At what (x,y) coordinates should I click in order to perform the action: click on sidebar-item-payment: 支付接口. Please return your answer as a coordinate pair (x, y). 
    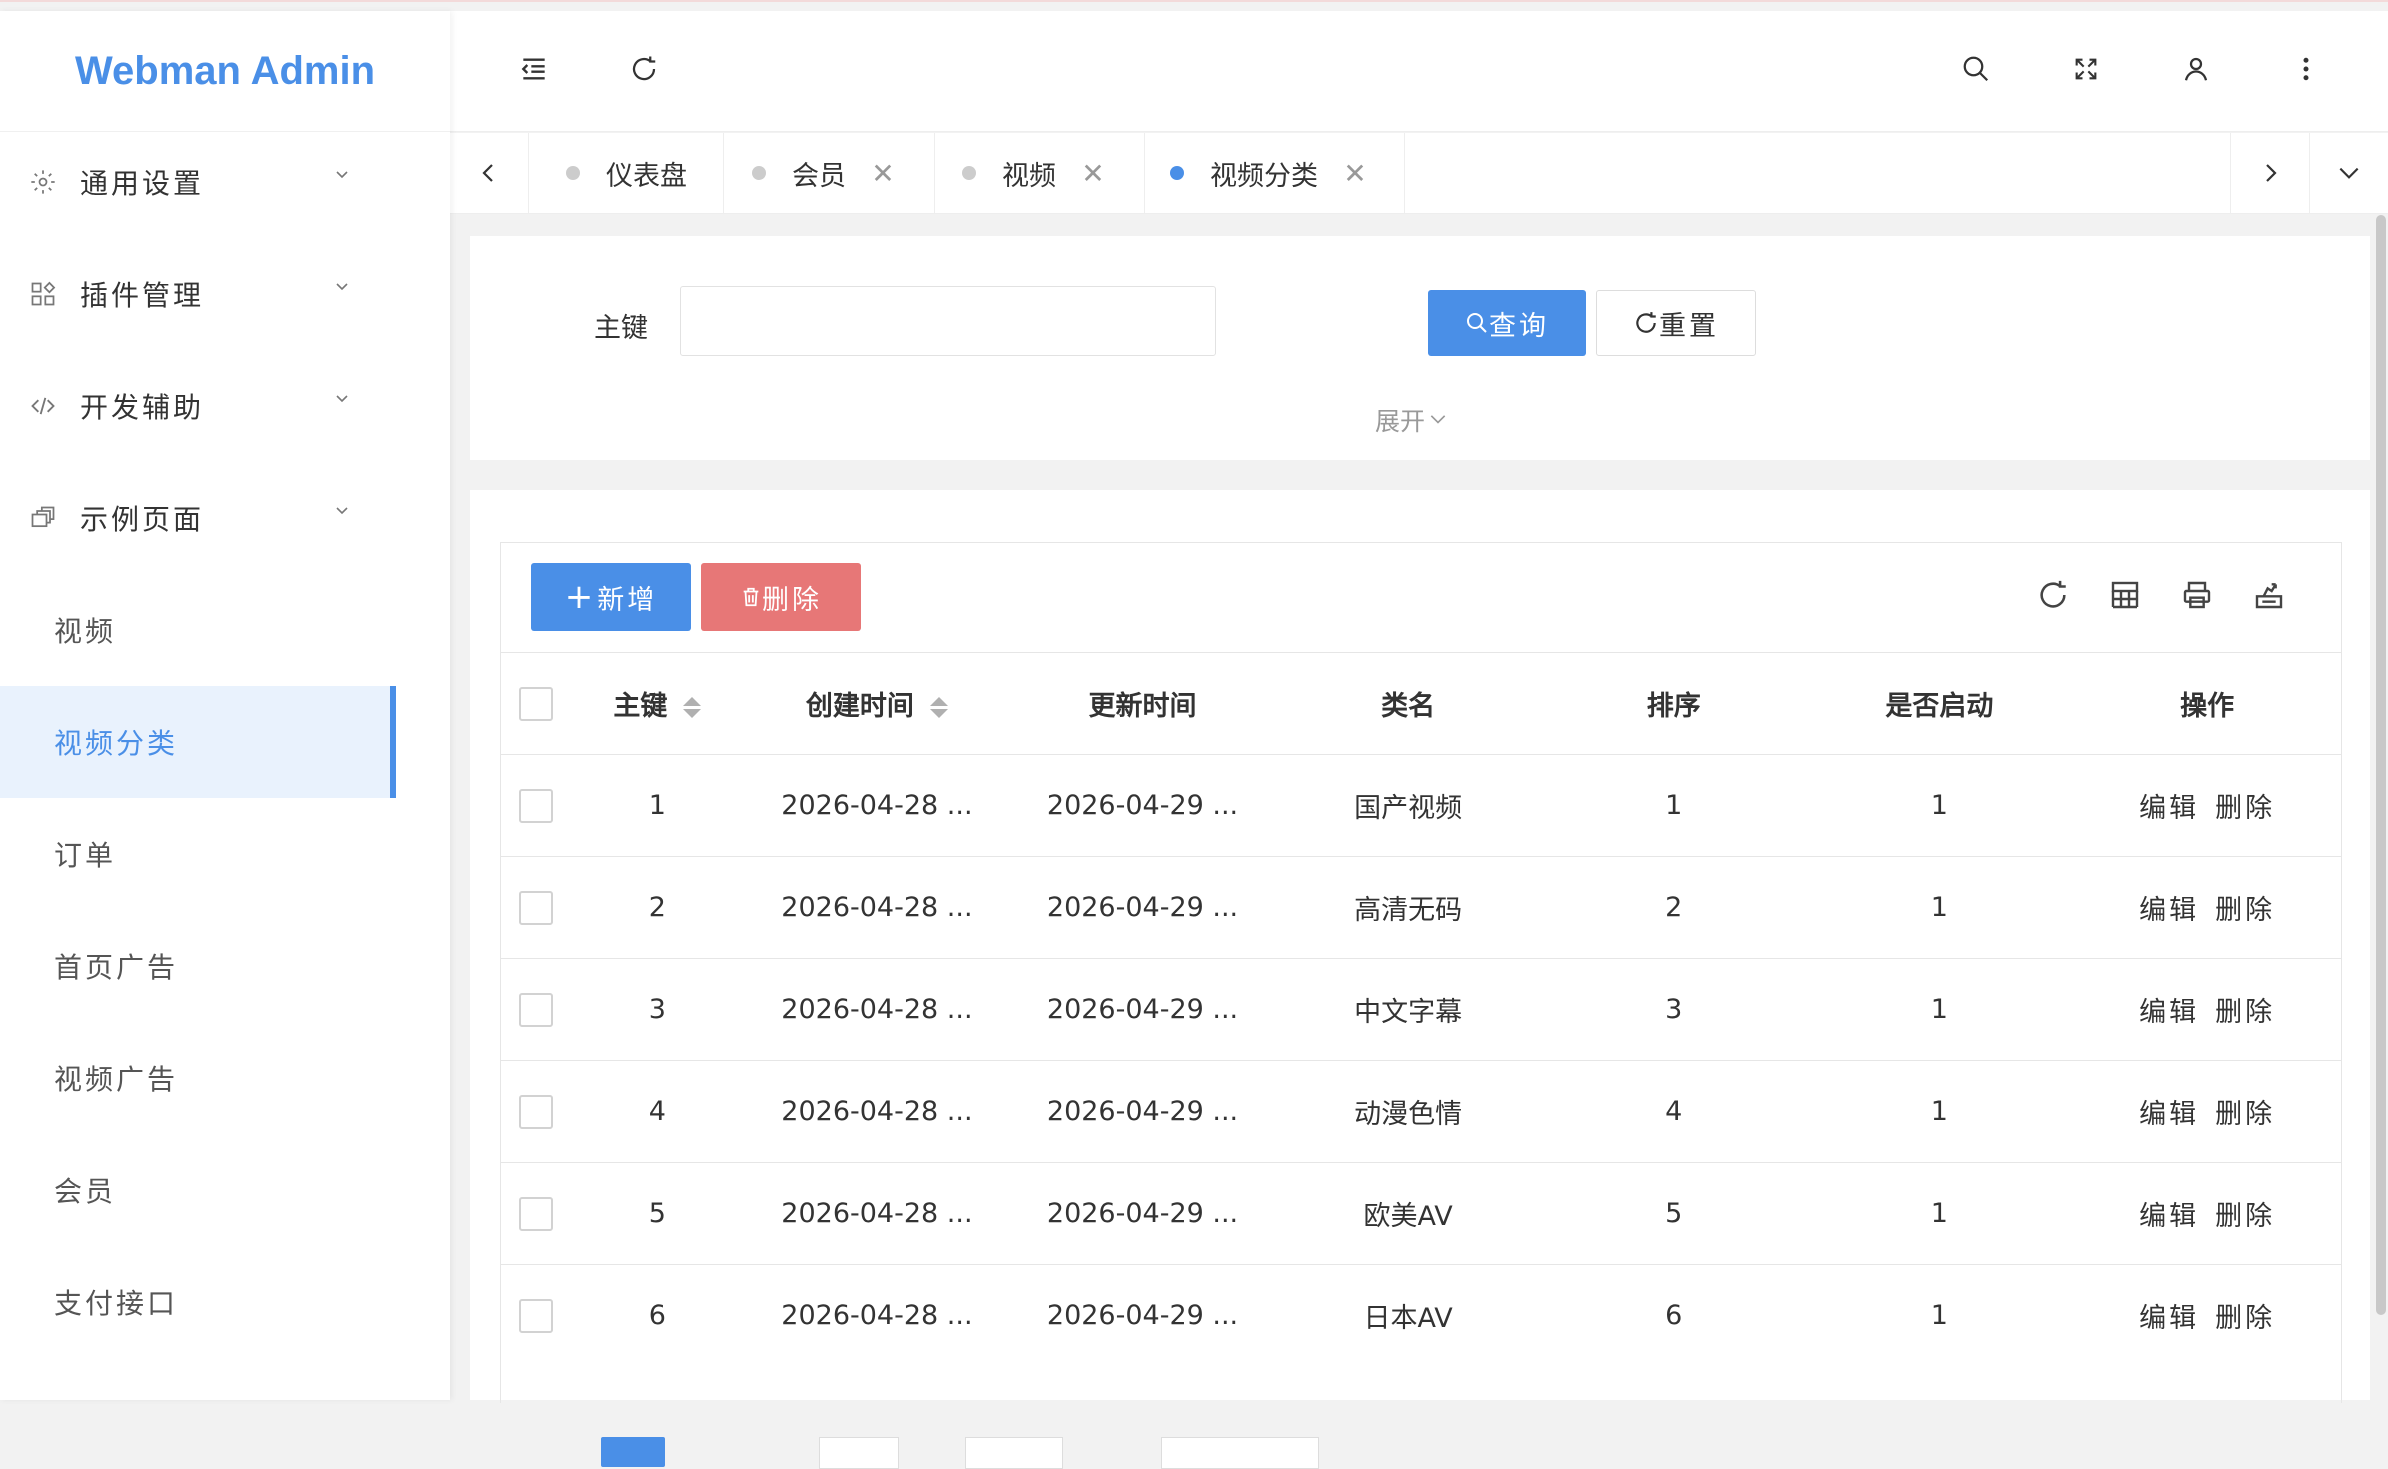
    Looking at the image, I should click on (198, 1302).